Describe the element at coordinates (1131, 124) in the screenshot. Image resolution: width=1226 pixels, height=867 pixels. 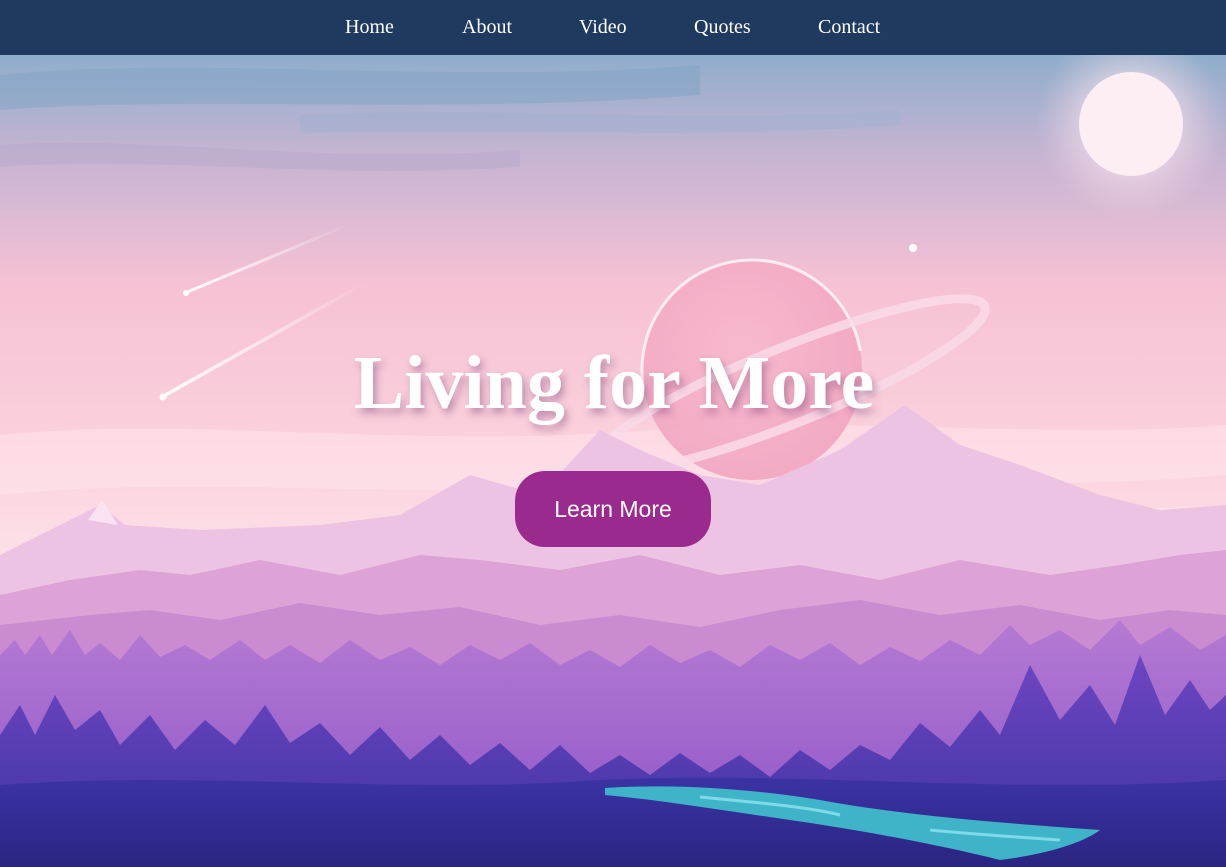
I see `sun-icon` at that location.